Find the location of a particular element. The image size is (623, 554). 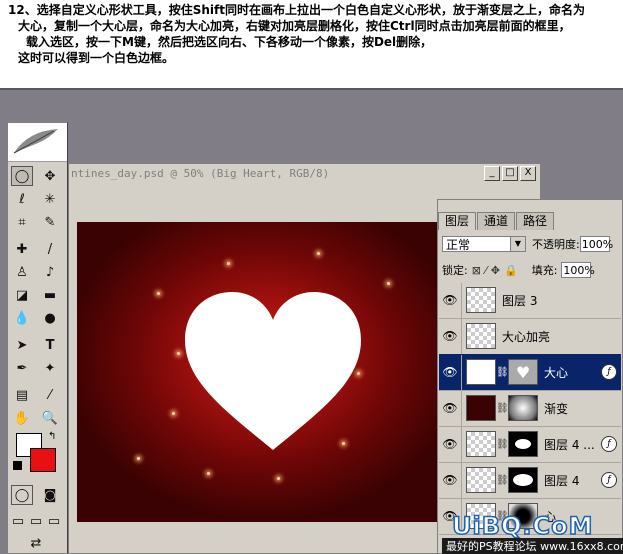

layer-name: 大心 is located at coordinates (556, 372).